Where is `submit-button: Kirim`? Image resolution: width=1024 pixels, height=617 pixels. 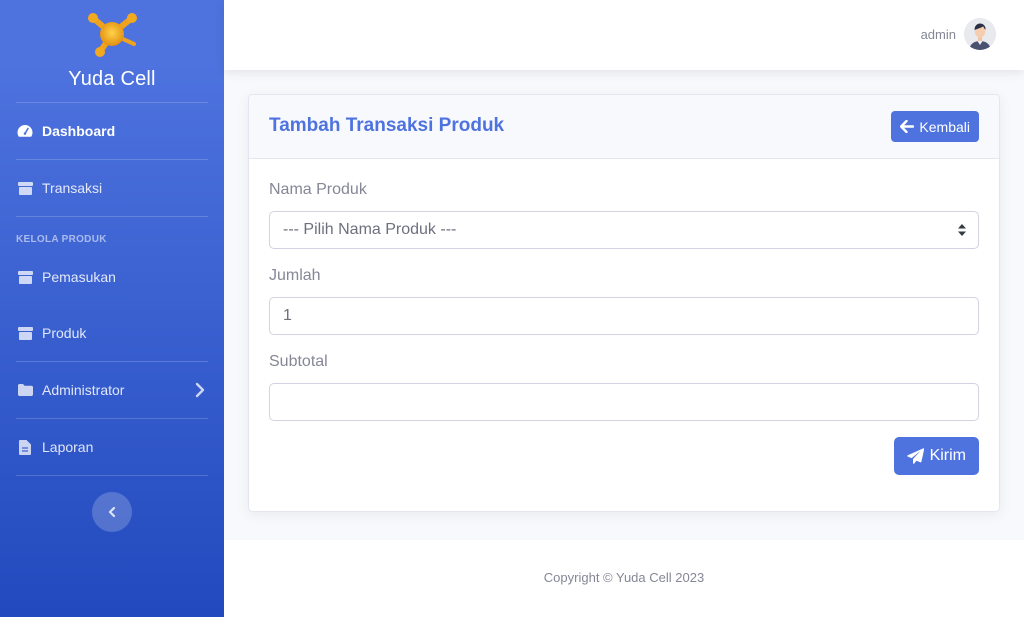
submit-button: Kirim is located at coordinates (936, 456).